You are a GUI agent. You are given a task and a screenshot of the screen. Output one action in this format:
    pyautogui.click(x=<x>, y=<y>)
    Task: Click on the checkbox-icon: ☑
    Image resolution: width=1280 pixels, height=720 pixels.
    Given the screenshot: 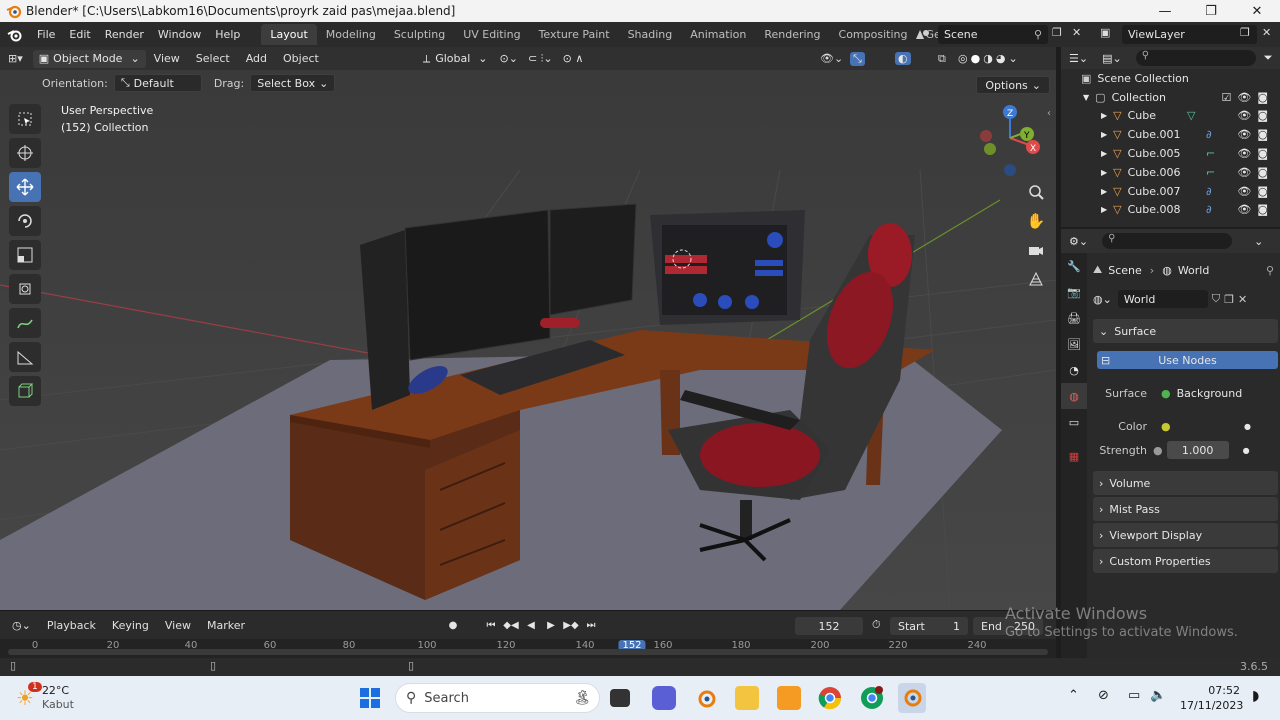 What is the action you would take?
    pyautogui.click(x=1226, y=97)
    